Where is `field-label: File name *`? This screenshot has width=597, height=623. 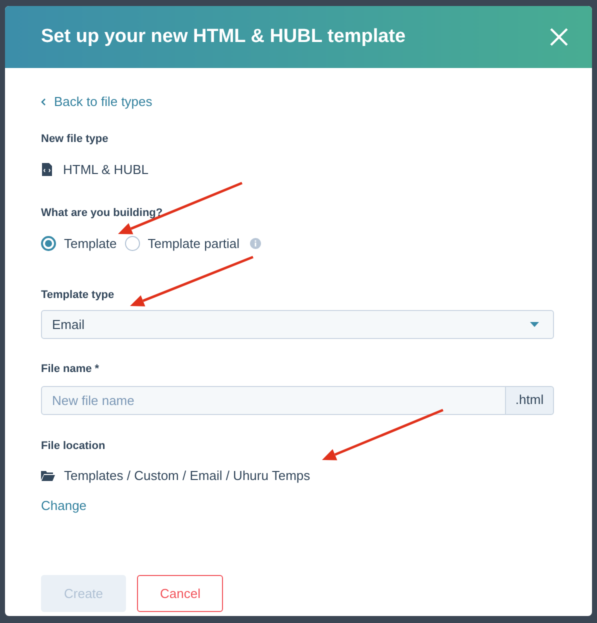
field-label: File name * is located at coordinates (70, 369).